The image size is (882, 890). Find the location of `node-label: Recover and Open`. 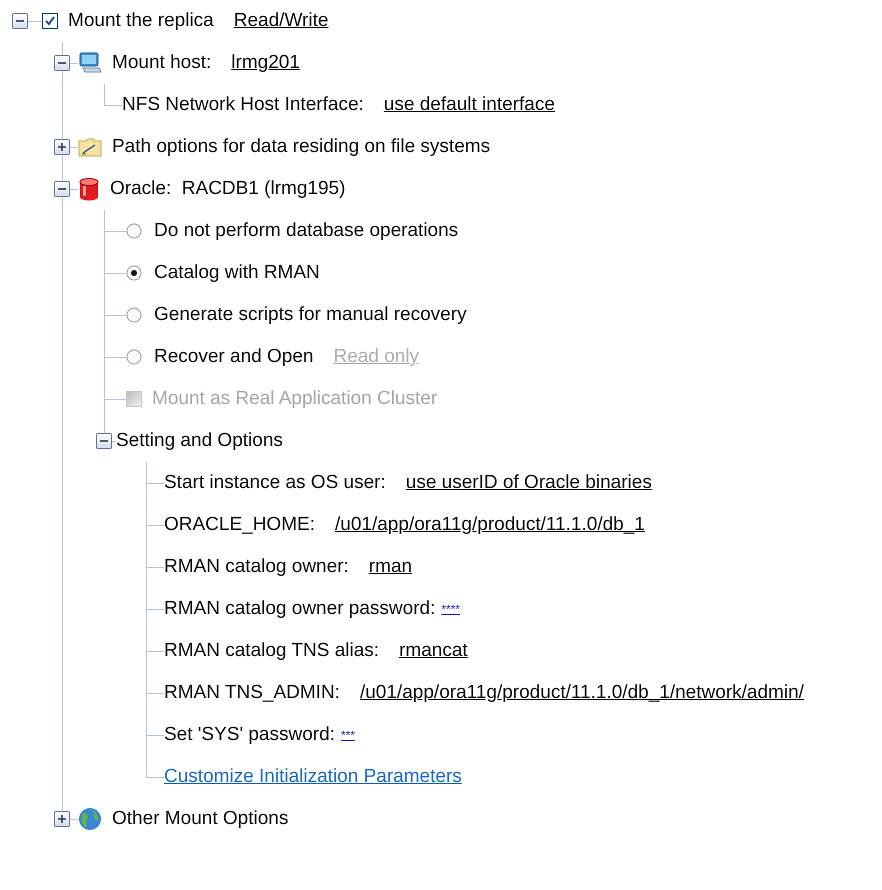

node-label: Recover and Open is located at coordinates (234, 357).